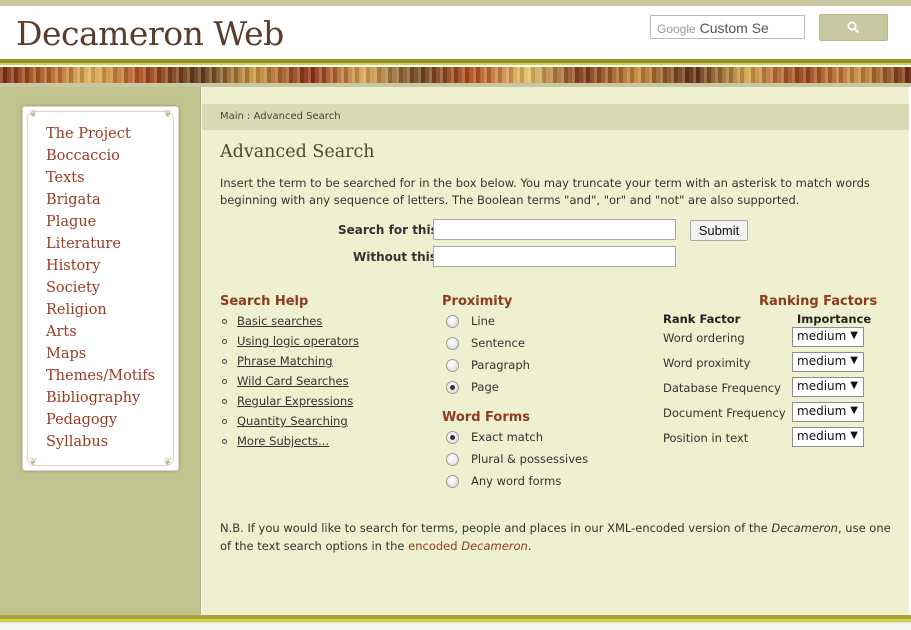  I want to click on rank-row-word-ordering: Word ordering medium ▼, so click(768, 339).